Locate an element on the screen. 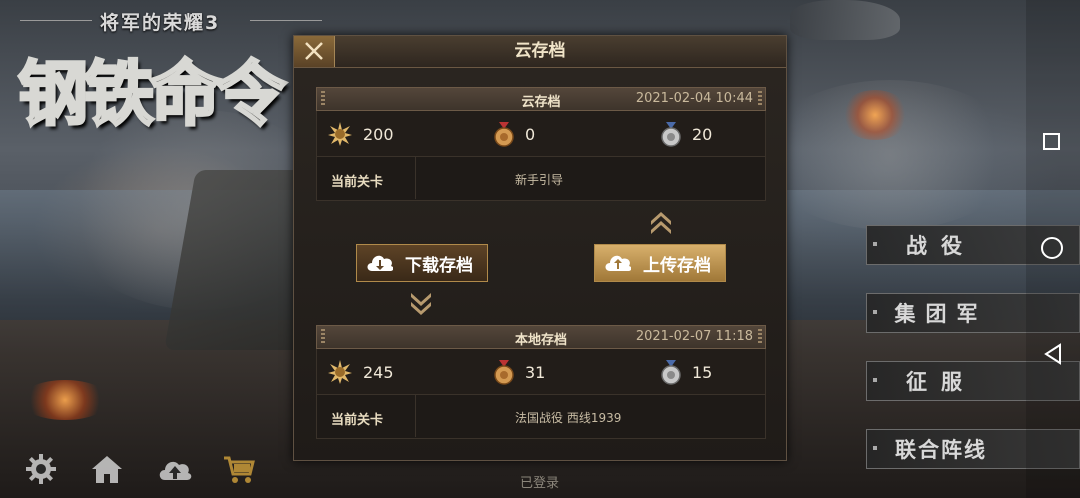 The image size is (1080, 498). cloud-level-label: 当前关卡 is located at coordinates (357, 182).